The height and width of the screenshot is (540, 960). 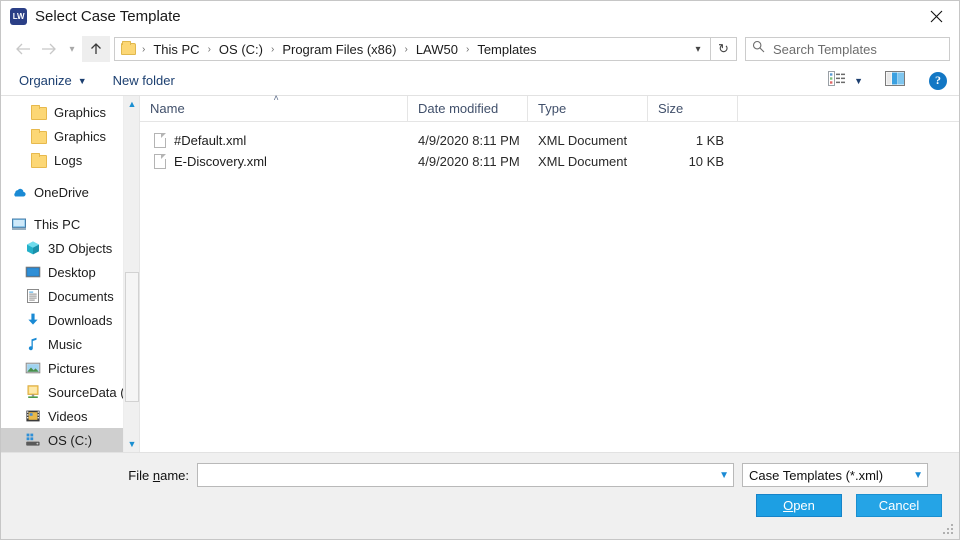 What do you see at coordinates (339, 49) in the screenshot?
I see `breadcrumb-item-program-files: Program Files (x86)` at bounding box center [339, 49].